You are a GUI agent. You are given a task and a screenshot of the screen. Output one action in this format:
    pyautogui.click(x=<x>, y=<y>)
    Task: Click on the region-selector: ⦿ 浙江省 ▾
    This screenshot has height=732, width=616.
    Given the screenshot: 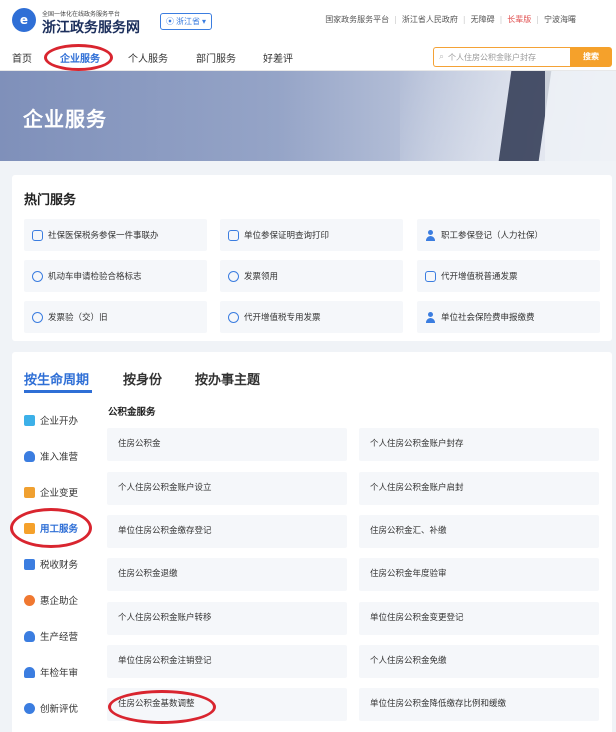 What is the action you would take?
    pyautogui.click(x=186, y=21)
    